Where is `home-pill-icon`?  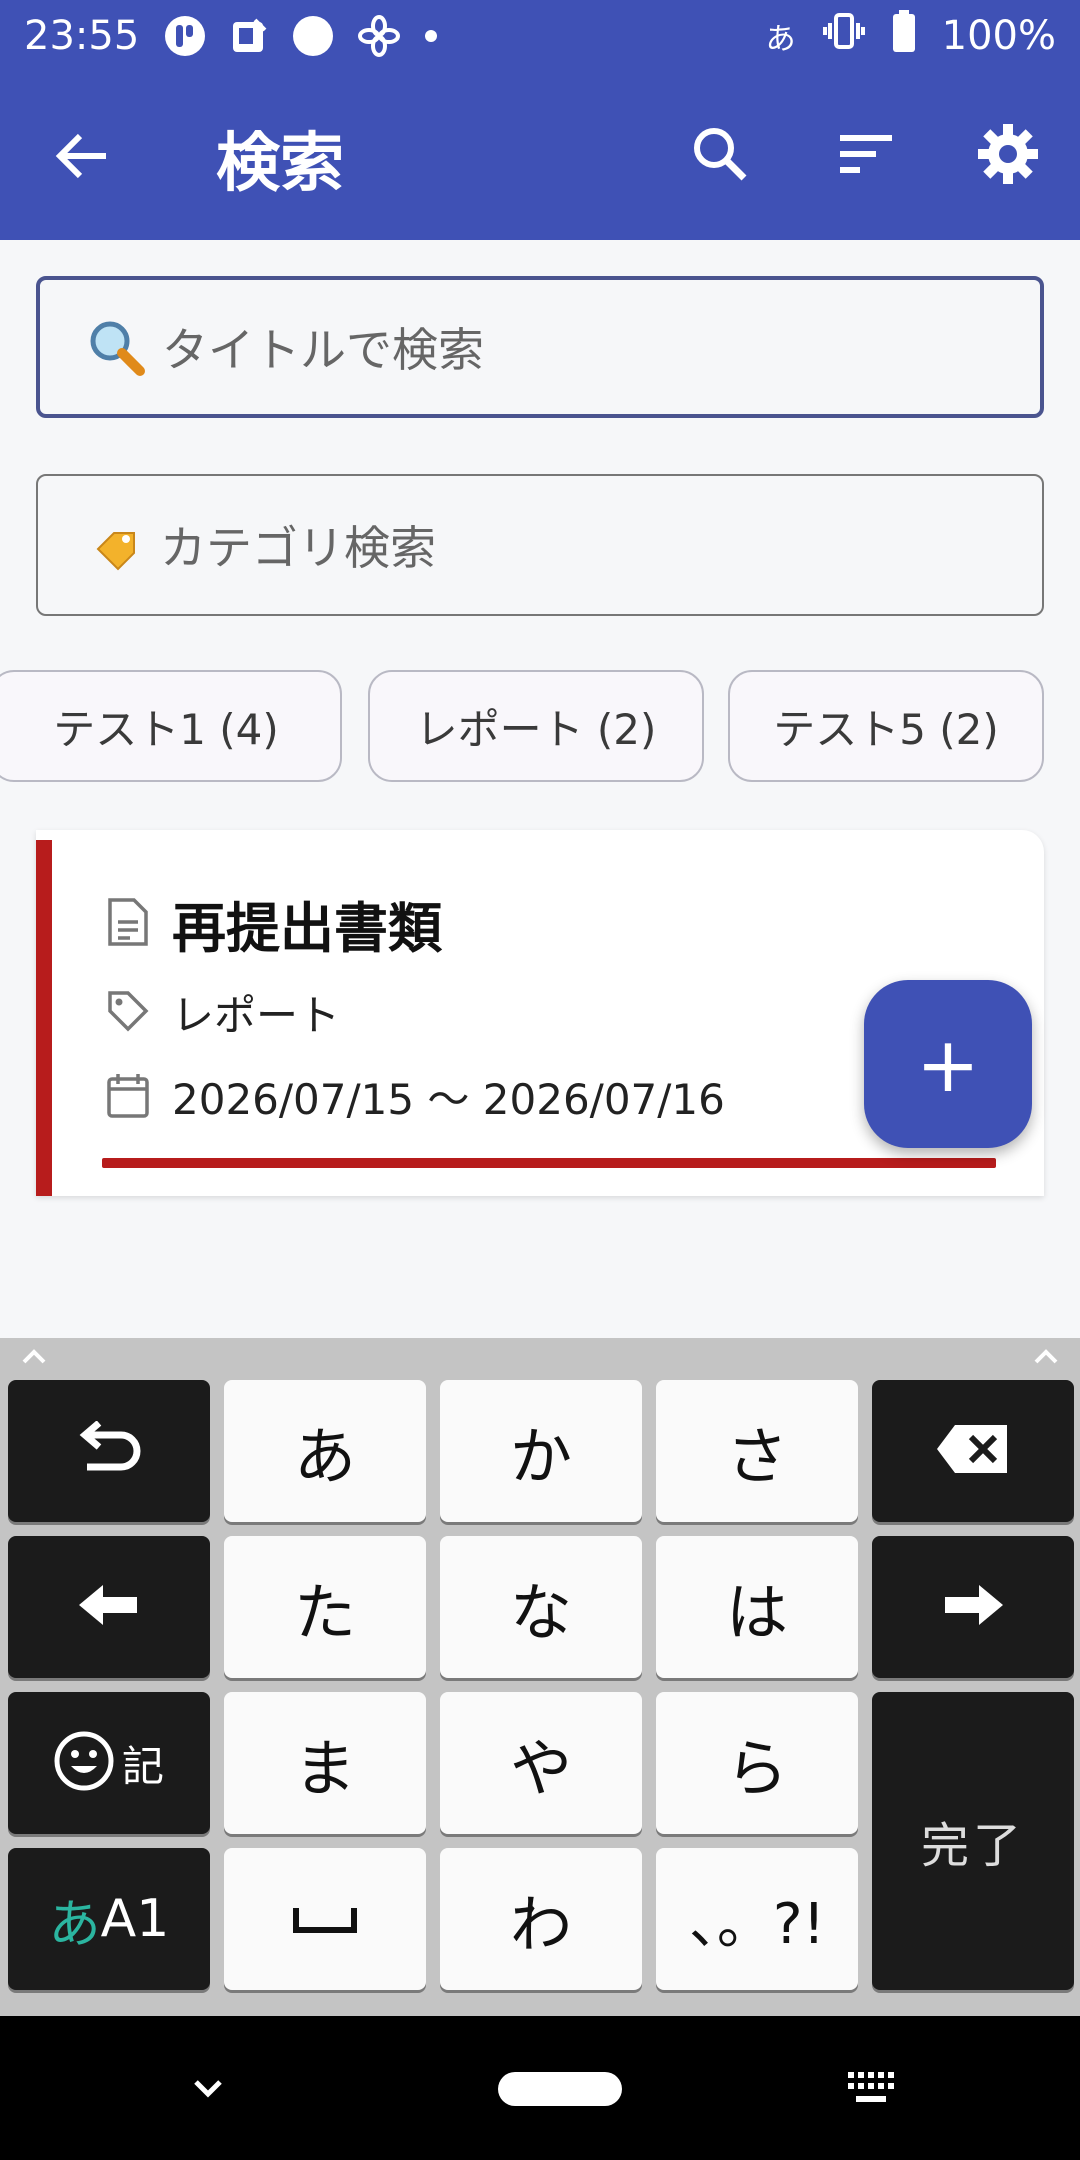 home-pill-icon is located at coordinates (560, 2091).